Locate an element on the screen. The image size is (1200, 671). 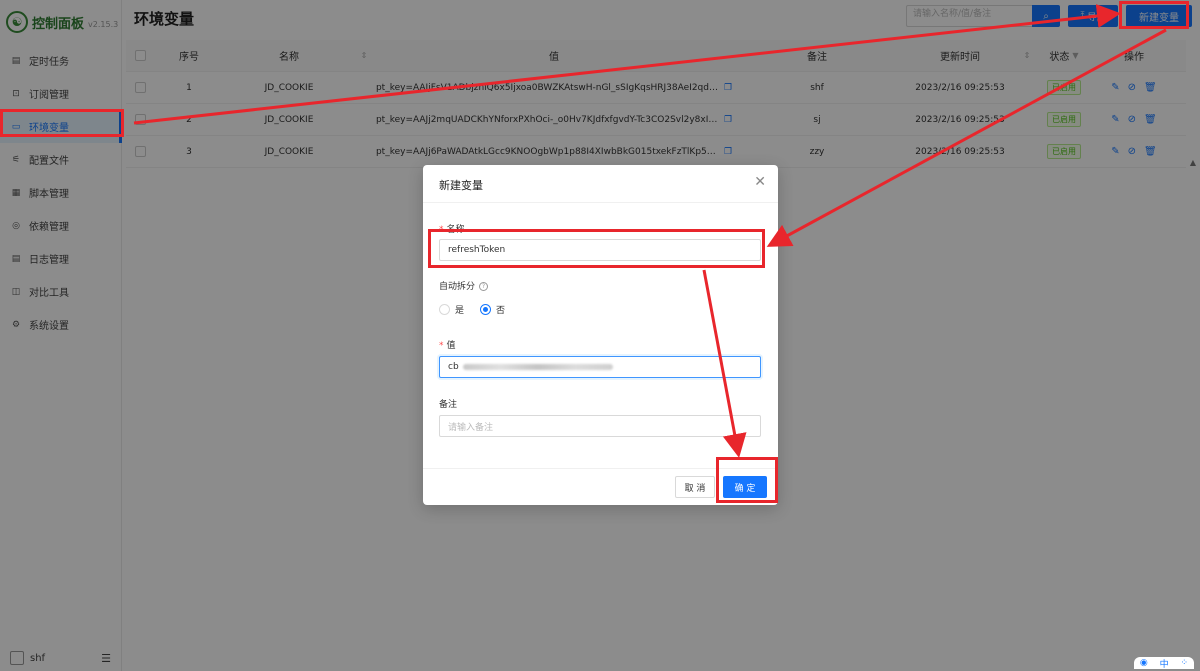
split-option-no: 否 is located at coordinates (492, 309).